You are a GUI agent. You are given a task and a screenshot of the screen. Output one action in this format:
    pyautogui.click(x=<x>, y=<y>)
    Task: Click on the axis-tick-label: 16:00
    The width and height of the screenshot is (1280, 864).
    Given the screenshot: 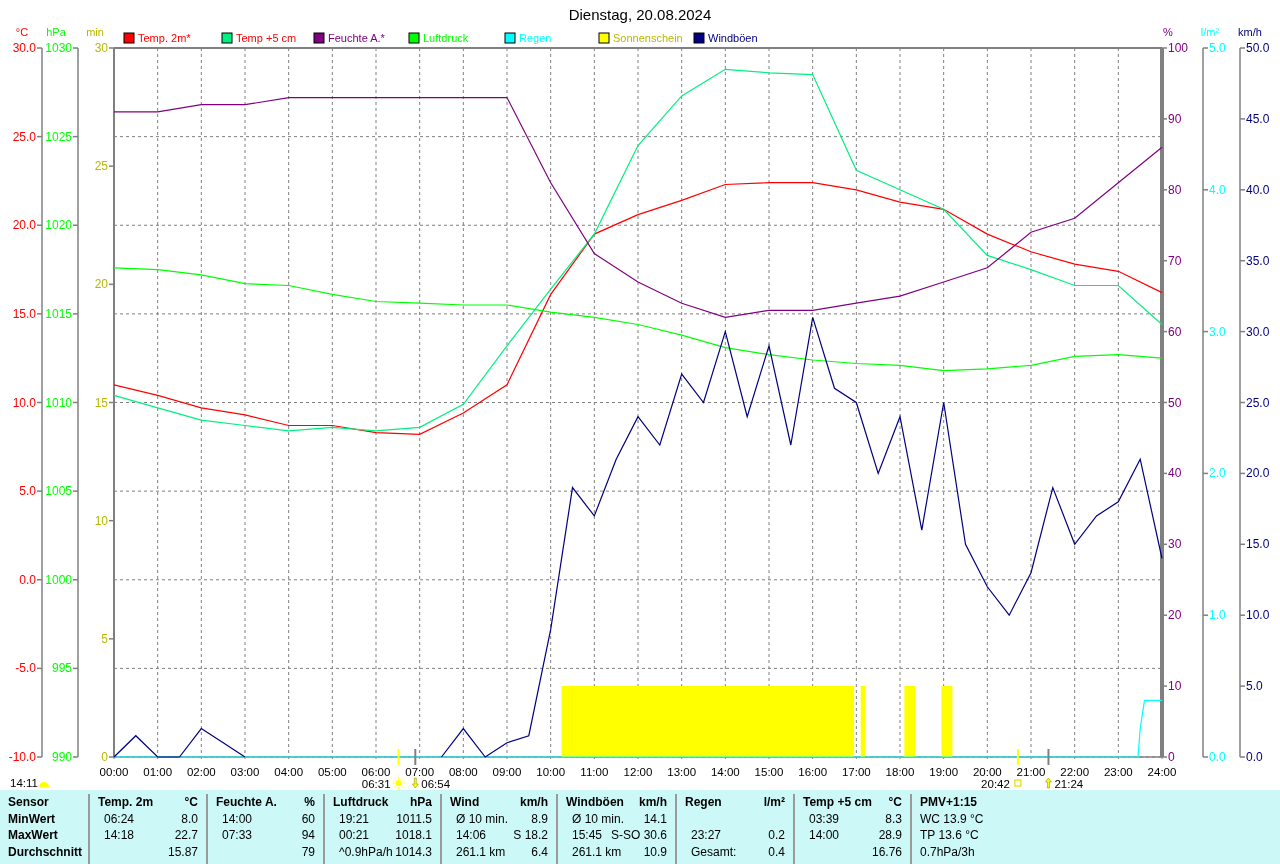 What is the action you would take?
    pyautogui.click(x=813, y=772)
    